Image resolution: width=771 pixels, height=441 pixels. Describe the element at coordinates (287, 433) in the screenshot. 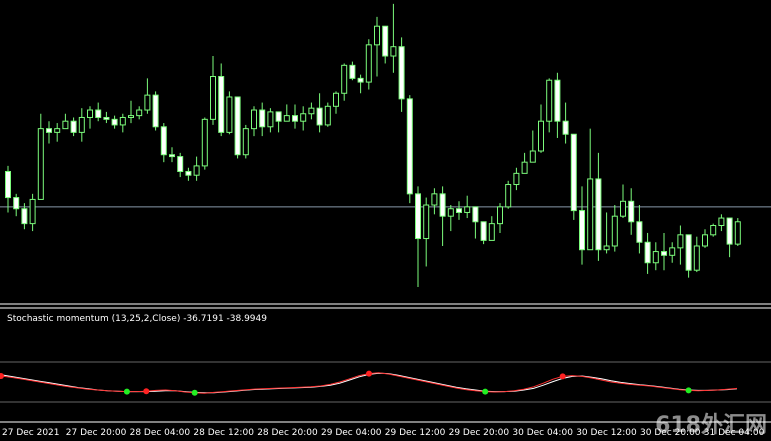

I see `time-axis-label: 28 Dec 20:00` at that location.